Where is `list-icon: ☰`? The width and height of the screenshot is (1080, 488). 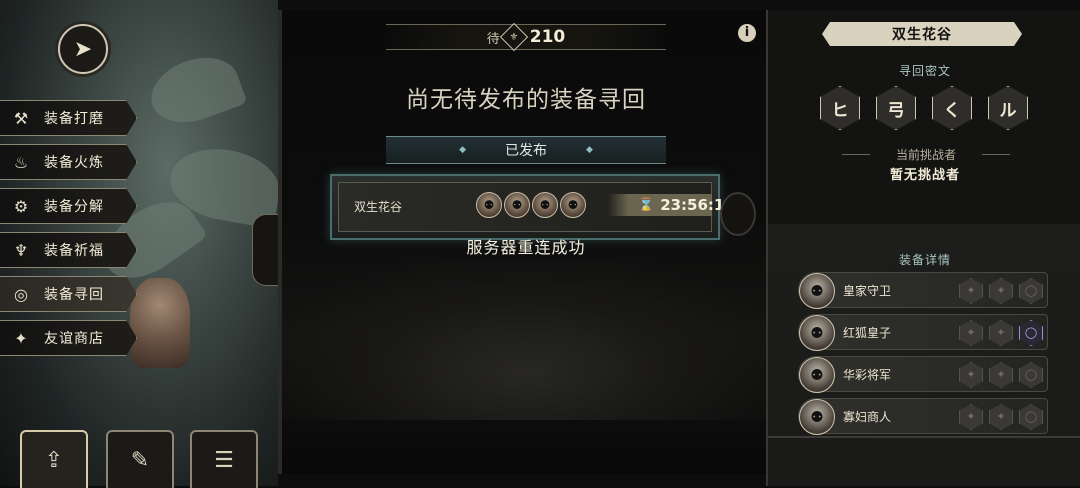 list-icon: ☰ is located at coordinates (224, 460).